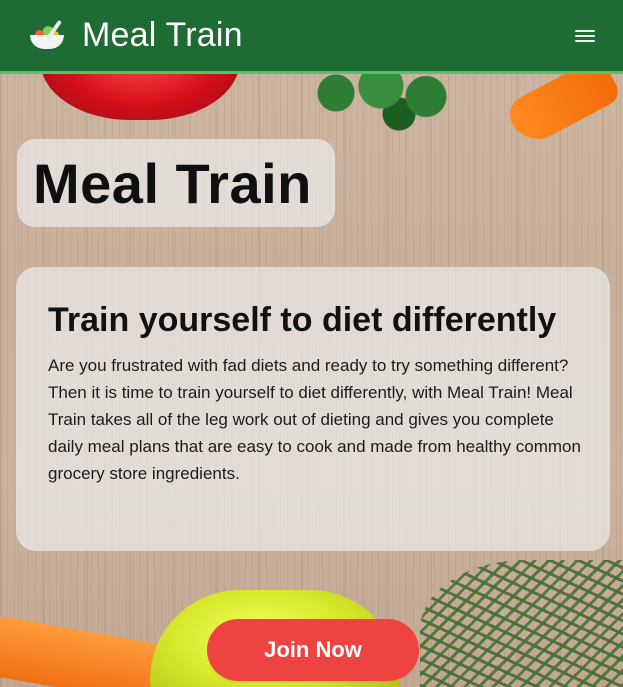 This screenshot has height=687, width=623. What do you see at coordinates (47, 36) in the screenshot?
I see `salad-bowl-icon` at bounding box center [47, 36].